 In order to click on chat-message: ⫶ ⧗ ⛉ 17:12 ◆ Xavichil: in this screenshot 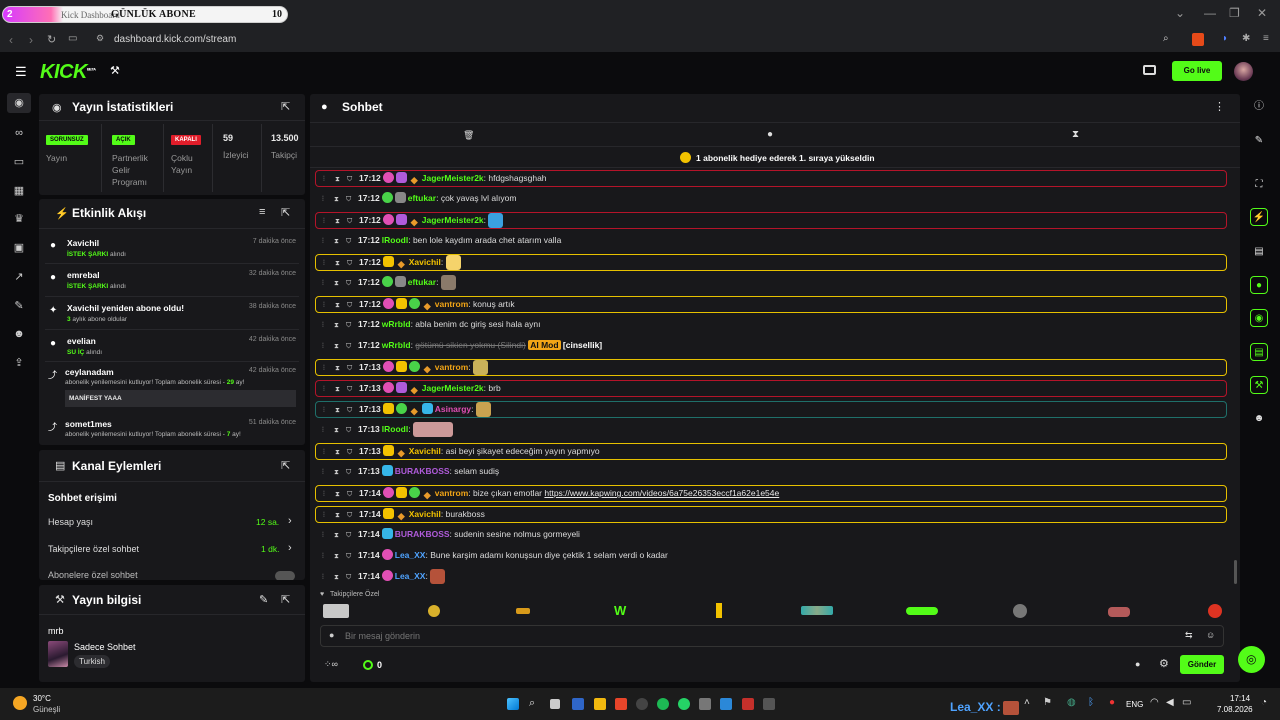, I will do `click(771, 262)`.